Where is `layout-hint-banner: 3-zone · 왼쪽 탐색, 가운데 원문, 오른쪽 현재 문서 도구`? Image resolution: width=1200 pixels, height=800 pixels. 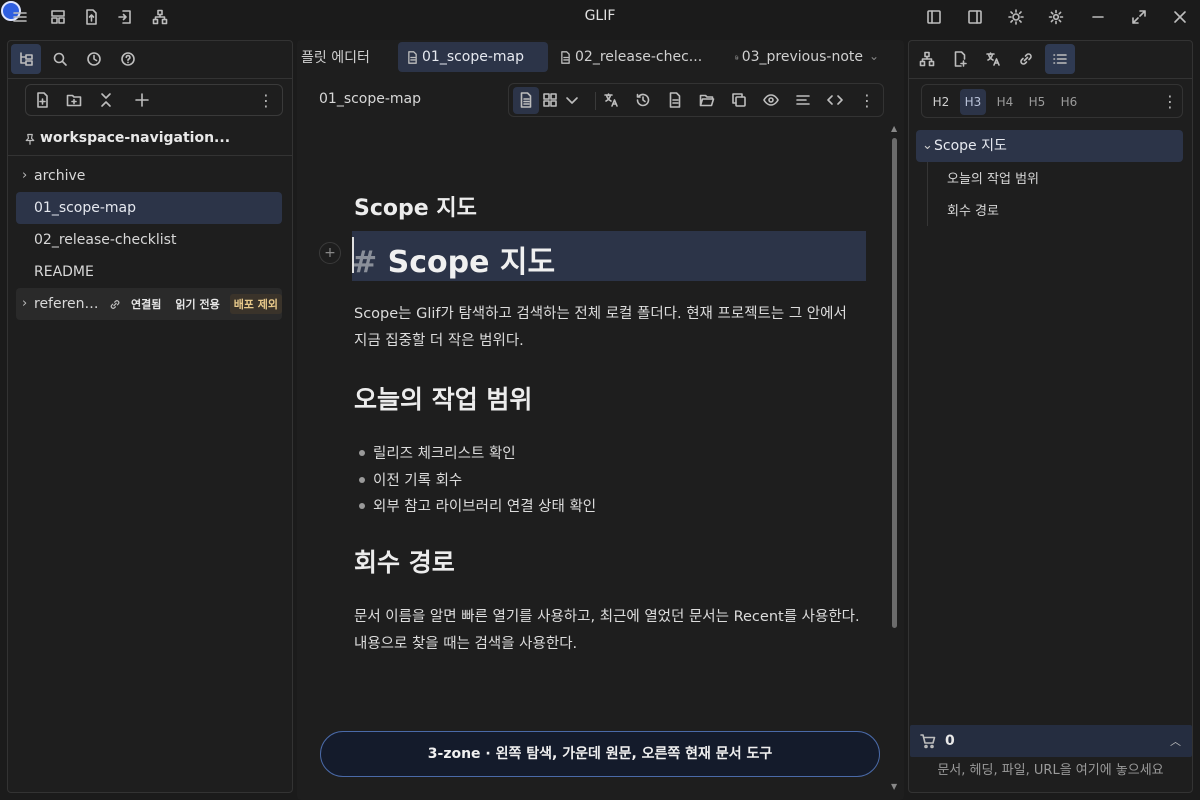 layout-hint-banner: 3-zone · 왼쪽 탐색, 가운데 원문, 오른쪽 현재 문서 도구 is located at coordinates (600, 754).